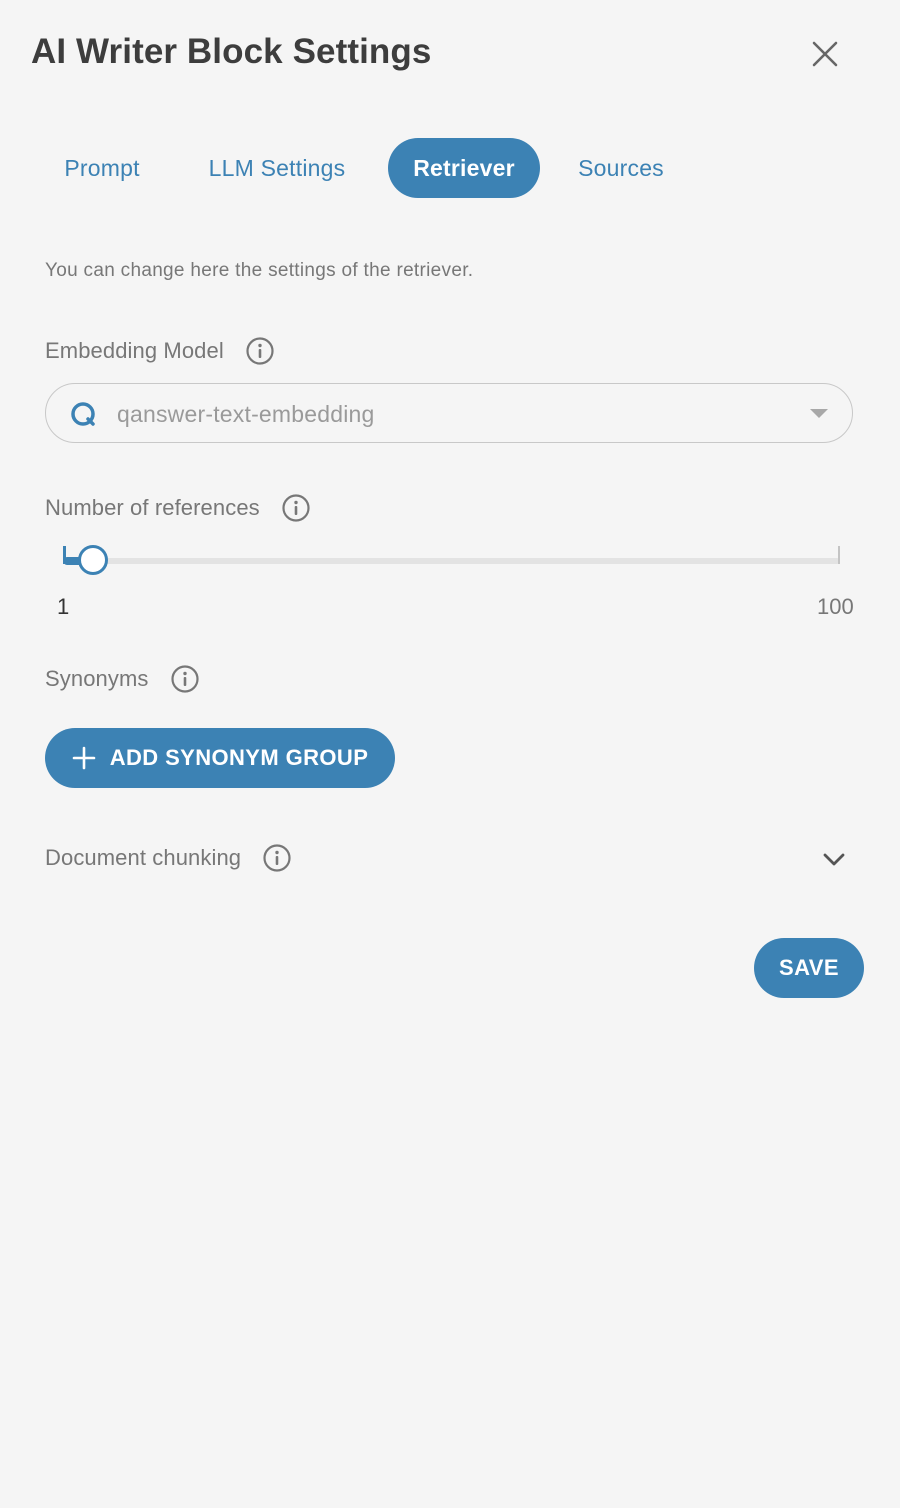  Describe the element at coordinates (134, 350) in the screenshot. I see `embedding-model-label: Embedding Model` at that location.